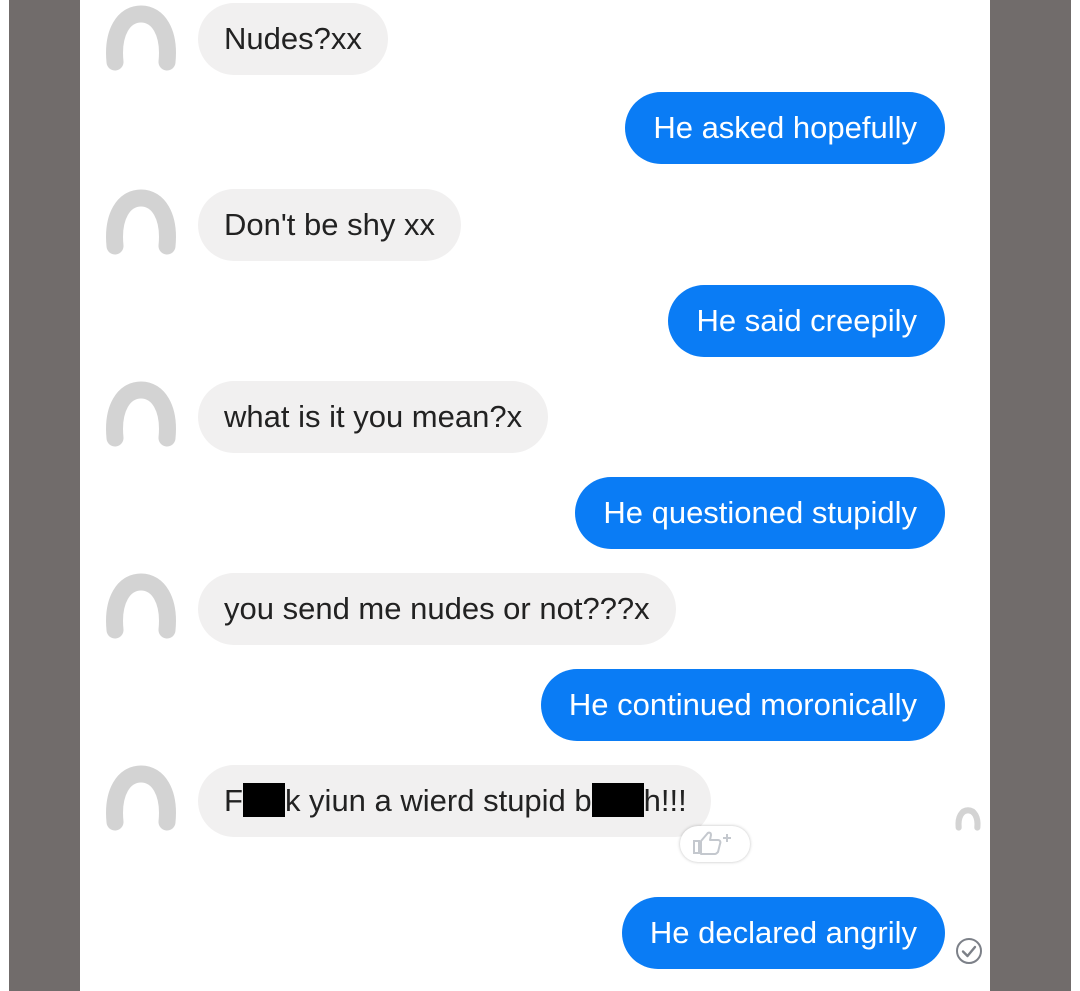  I want to click on outgoing-message: He said creepily, so click(806, 321).